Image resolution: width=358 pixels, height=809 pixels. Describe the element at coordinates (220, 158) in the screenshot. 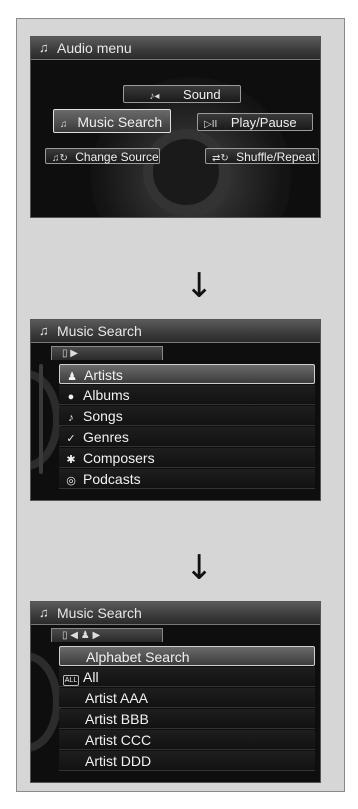

I see `shuffle-repeat-icon: ⇄↻` at that location.